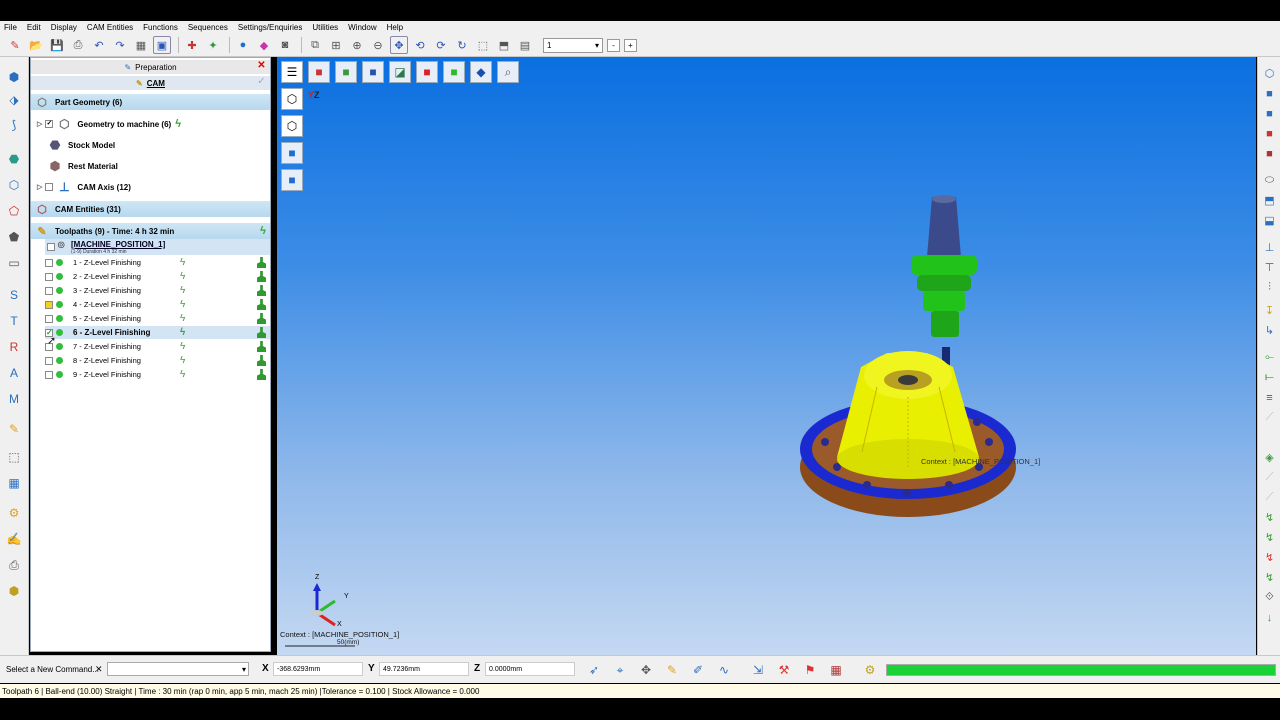 This screenshot has height=720, width=1280. Describe the element at coordinates (178, 669) in the screenshot. I see `command-input: ▾` at that location.